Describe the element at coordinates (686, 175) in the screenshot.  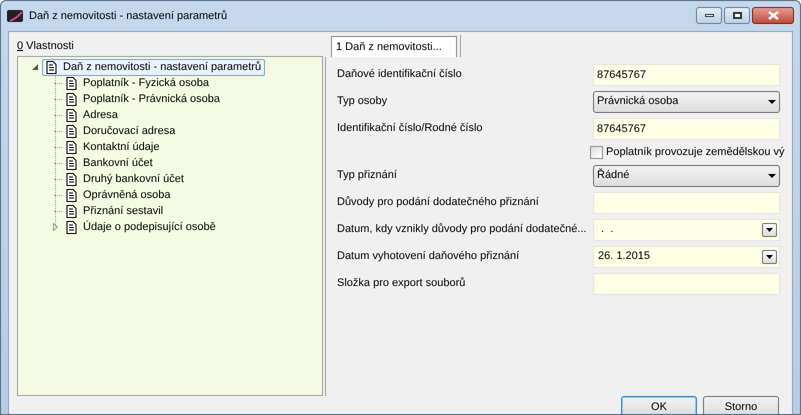
I see `dropdown-select: Řádné` at that location.